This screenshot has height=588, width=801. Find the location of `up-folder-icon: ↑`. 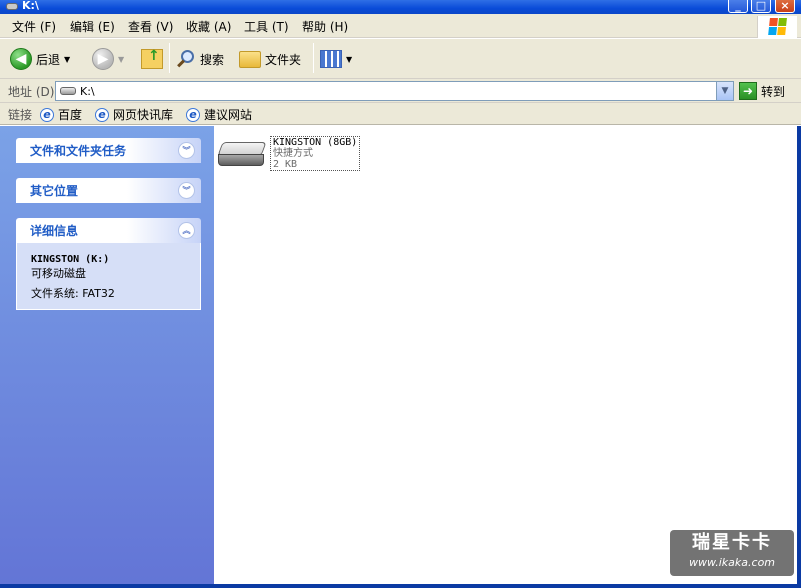

up-folder-icon: ↑ is located at coordinates (152, 58).